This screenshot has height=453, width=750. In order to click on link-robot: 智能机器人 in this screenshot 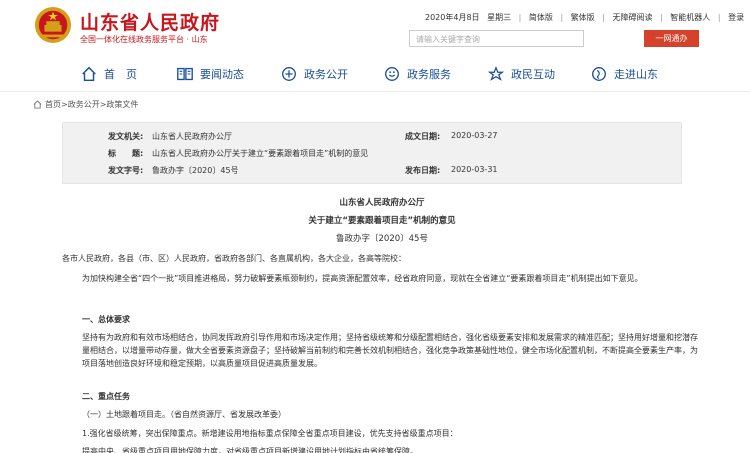, I will do `click(690, 17)`.